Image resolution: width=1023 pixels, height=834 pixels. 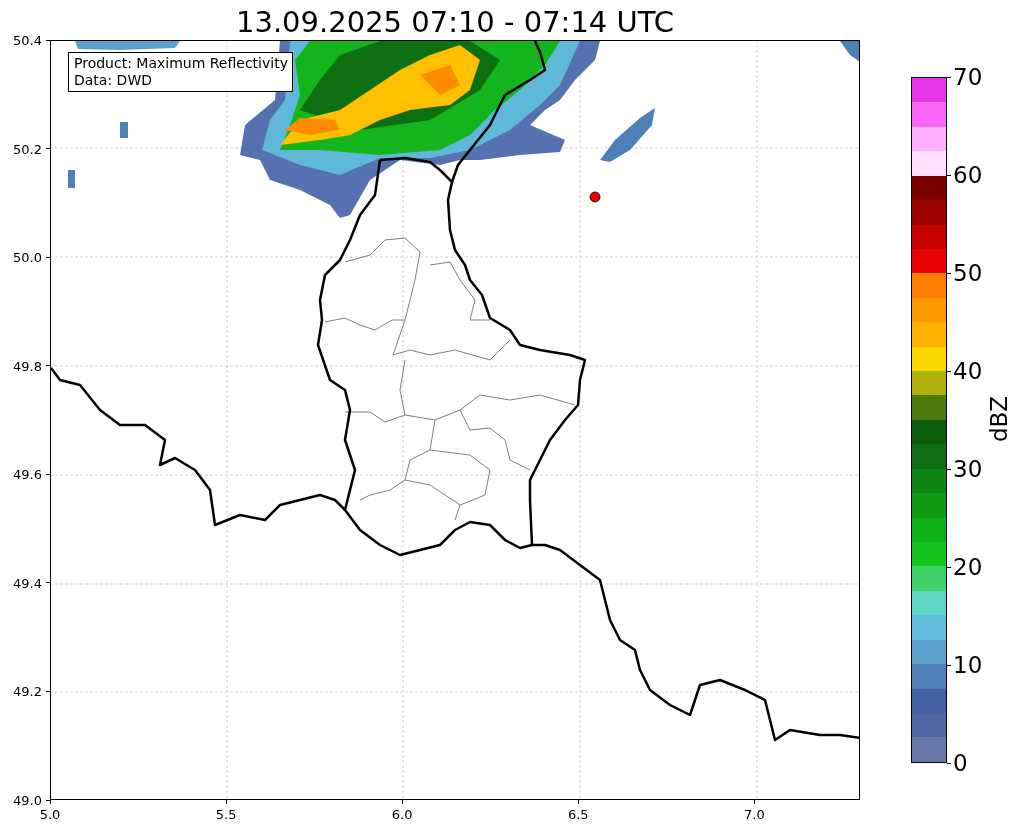 I want to click on colorbar-tick-label: 0, so click(x=960, y=763).